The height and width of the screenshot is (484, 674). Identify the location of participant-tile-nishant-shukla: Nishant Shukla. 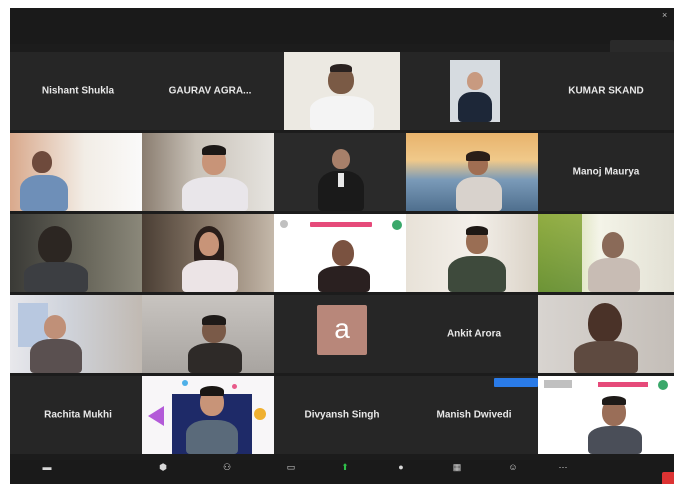
(78, 91).